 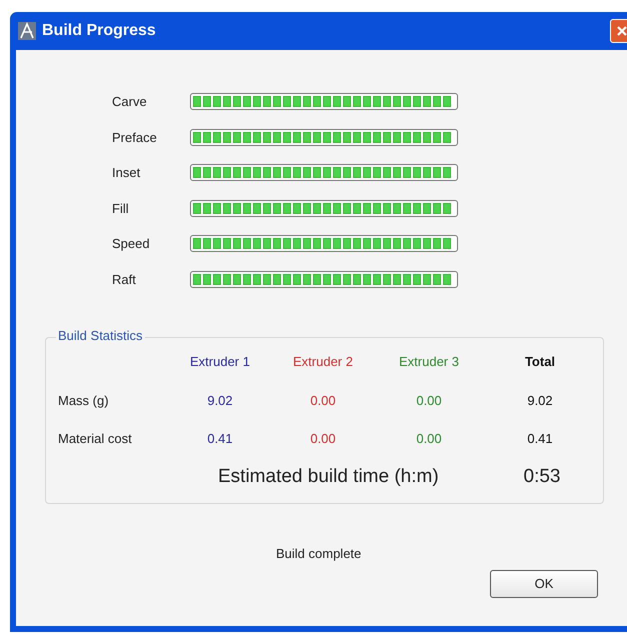 I want to click on app-logo-icon, so click(x=27, y=31).